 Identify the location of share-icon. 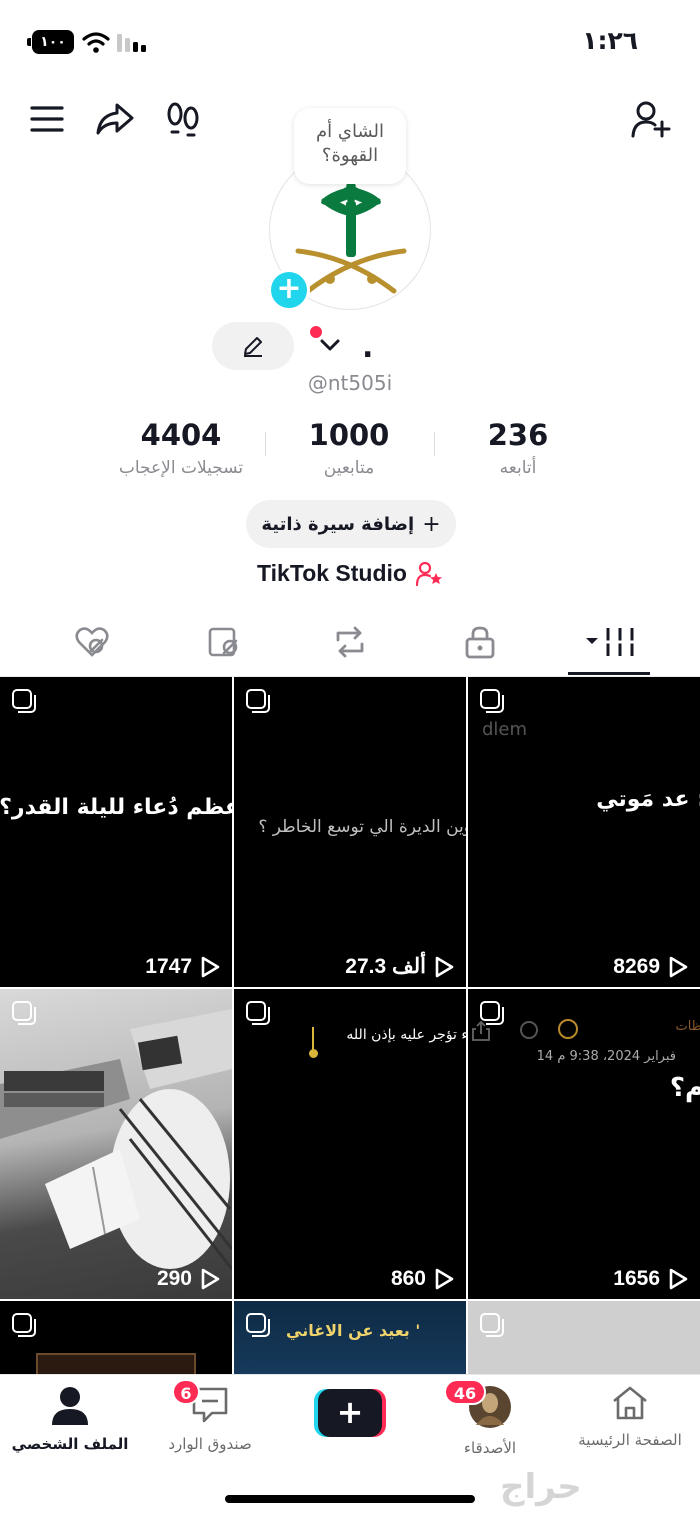
(115, 119).